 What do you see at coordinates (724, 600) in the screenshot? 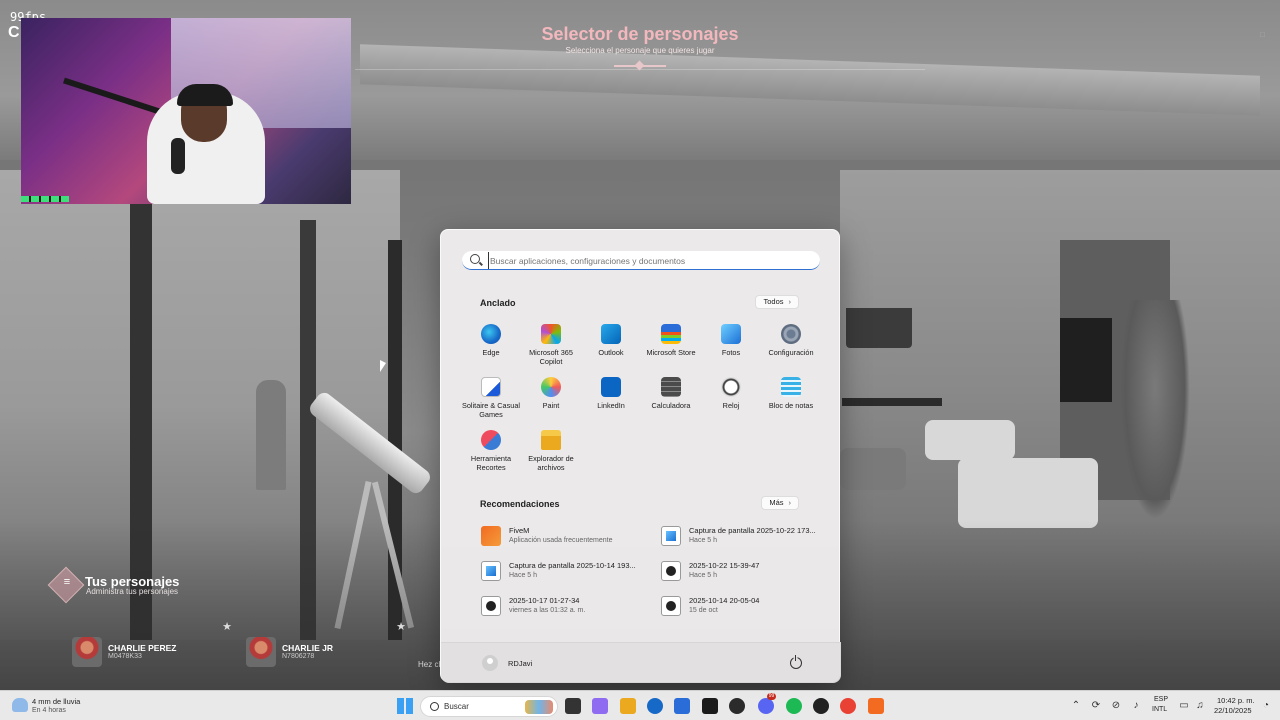
I see `recommended-title-text: 2025-10-14 20-05-04` at bounding box center [724, 600].